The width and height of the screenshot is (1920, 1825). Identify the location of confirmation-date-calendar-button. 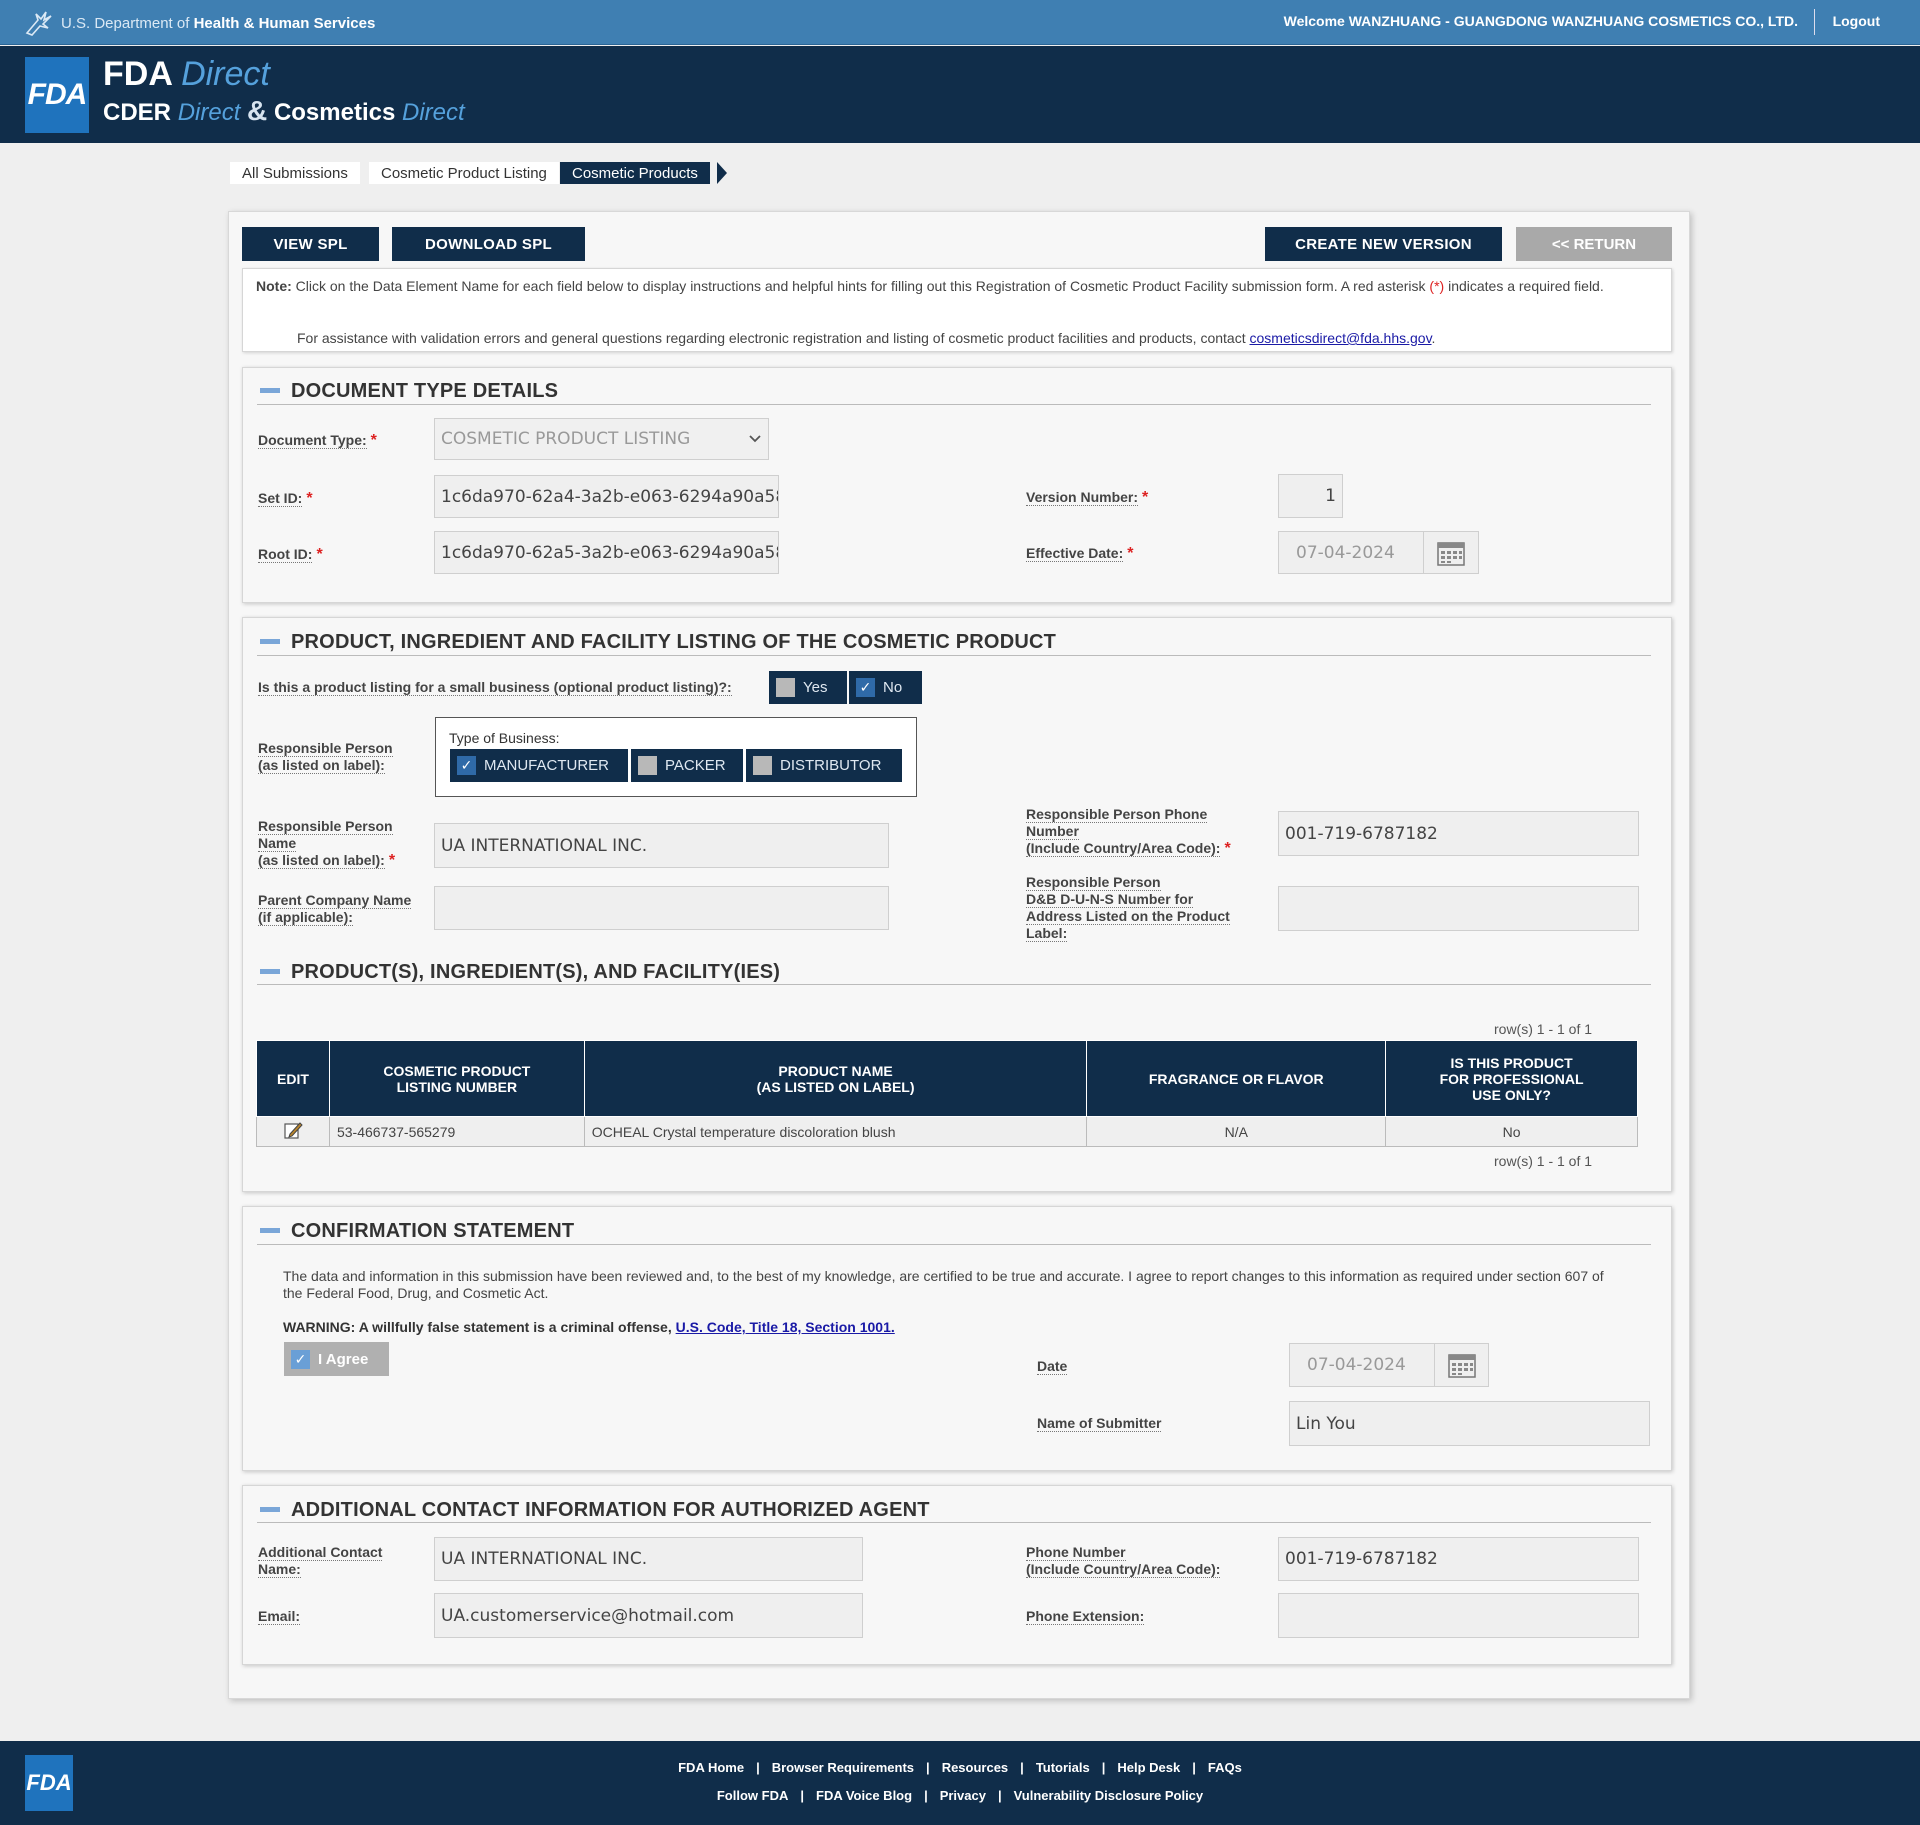
(1461, 1365).